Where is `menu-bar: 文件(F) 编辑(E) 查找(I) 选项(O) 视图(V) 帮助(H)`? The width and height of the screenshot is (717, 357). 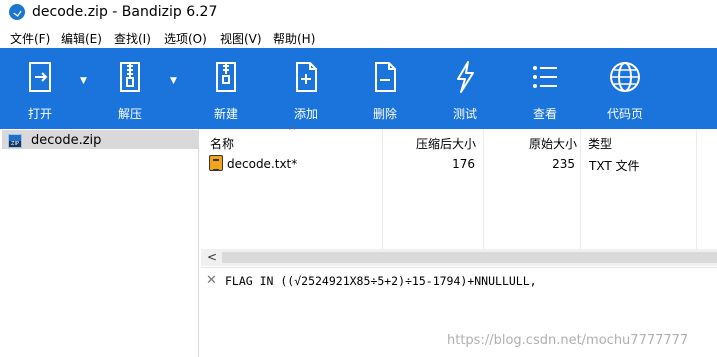 menu-bar: 文件(F) 编辑(E) 查找(I) 选项(O) 视图(V) 帮助(H) is located at coordinates (358, 37).